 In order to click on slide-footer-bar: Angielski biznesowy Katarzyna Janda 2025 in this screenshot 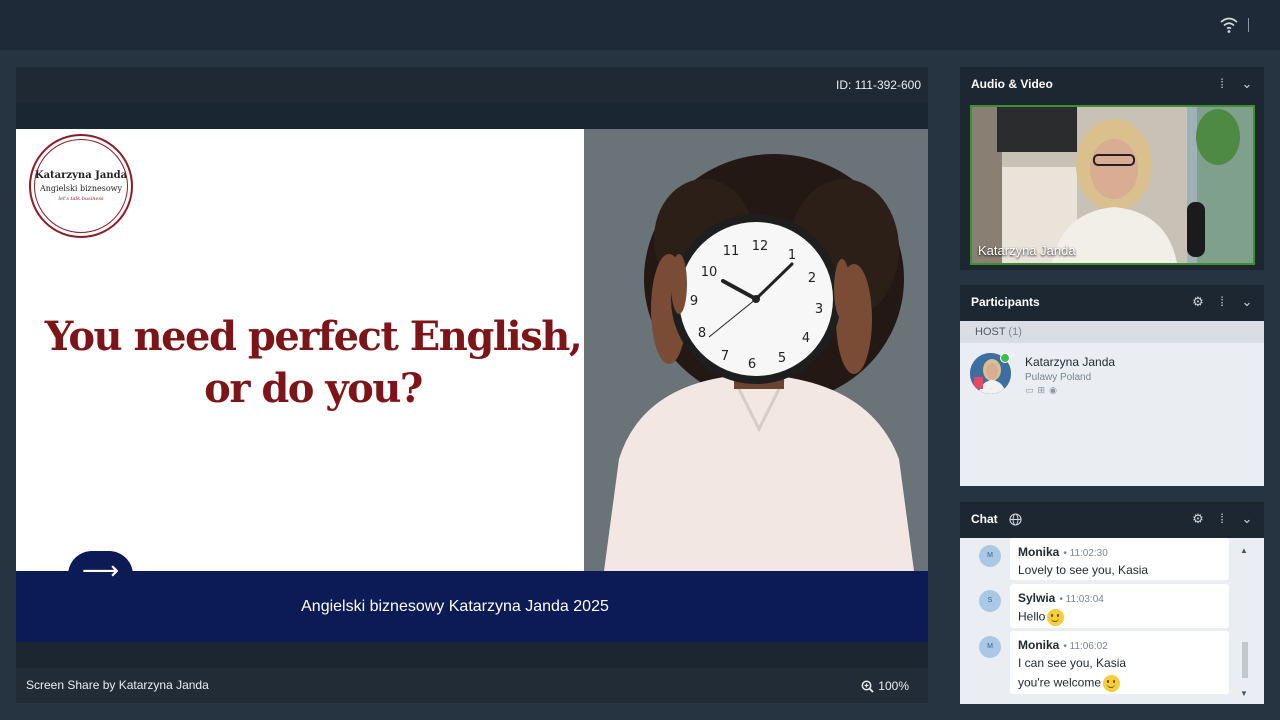, I will do `click(472, 606)`.